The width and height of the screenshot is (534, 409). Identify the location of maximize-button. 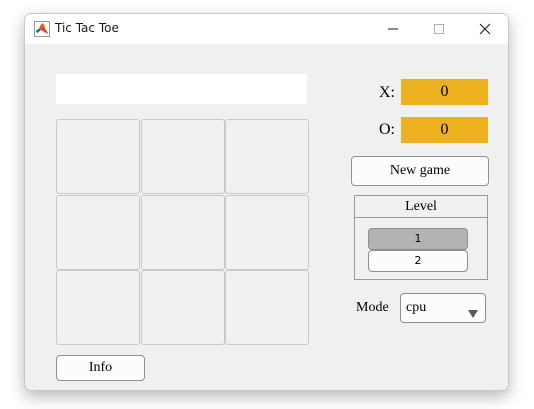
(439, 29).